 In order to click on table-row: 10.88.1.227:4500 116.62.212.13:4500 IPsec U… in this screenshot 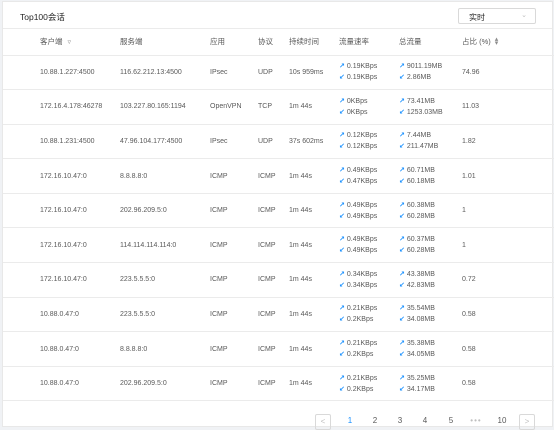, I will do `click(278, 72)`.